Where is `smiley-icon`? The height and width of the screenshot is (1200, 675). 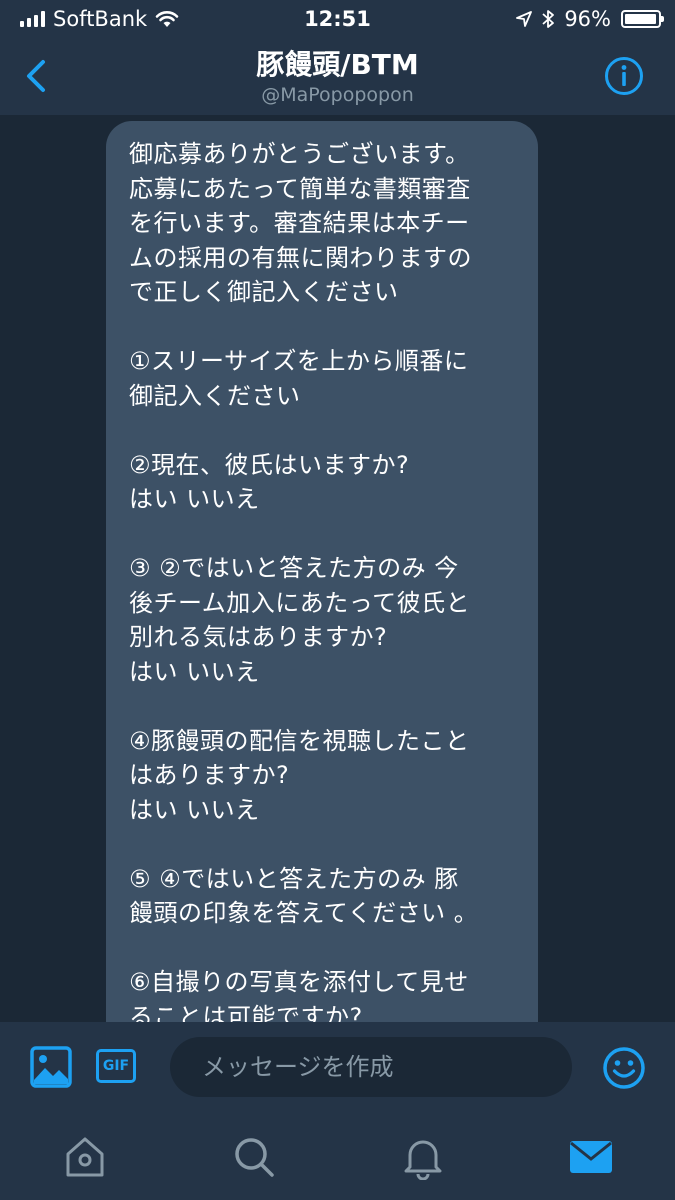
smiley-icon is located at coordinates (624, 1068).